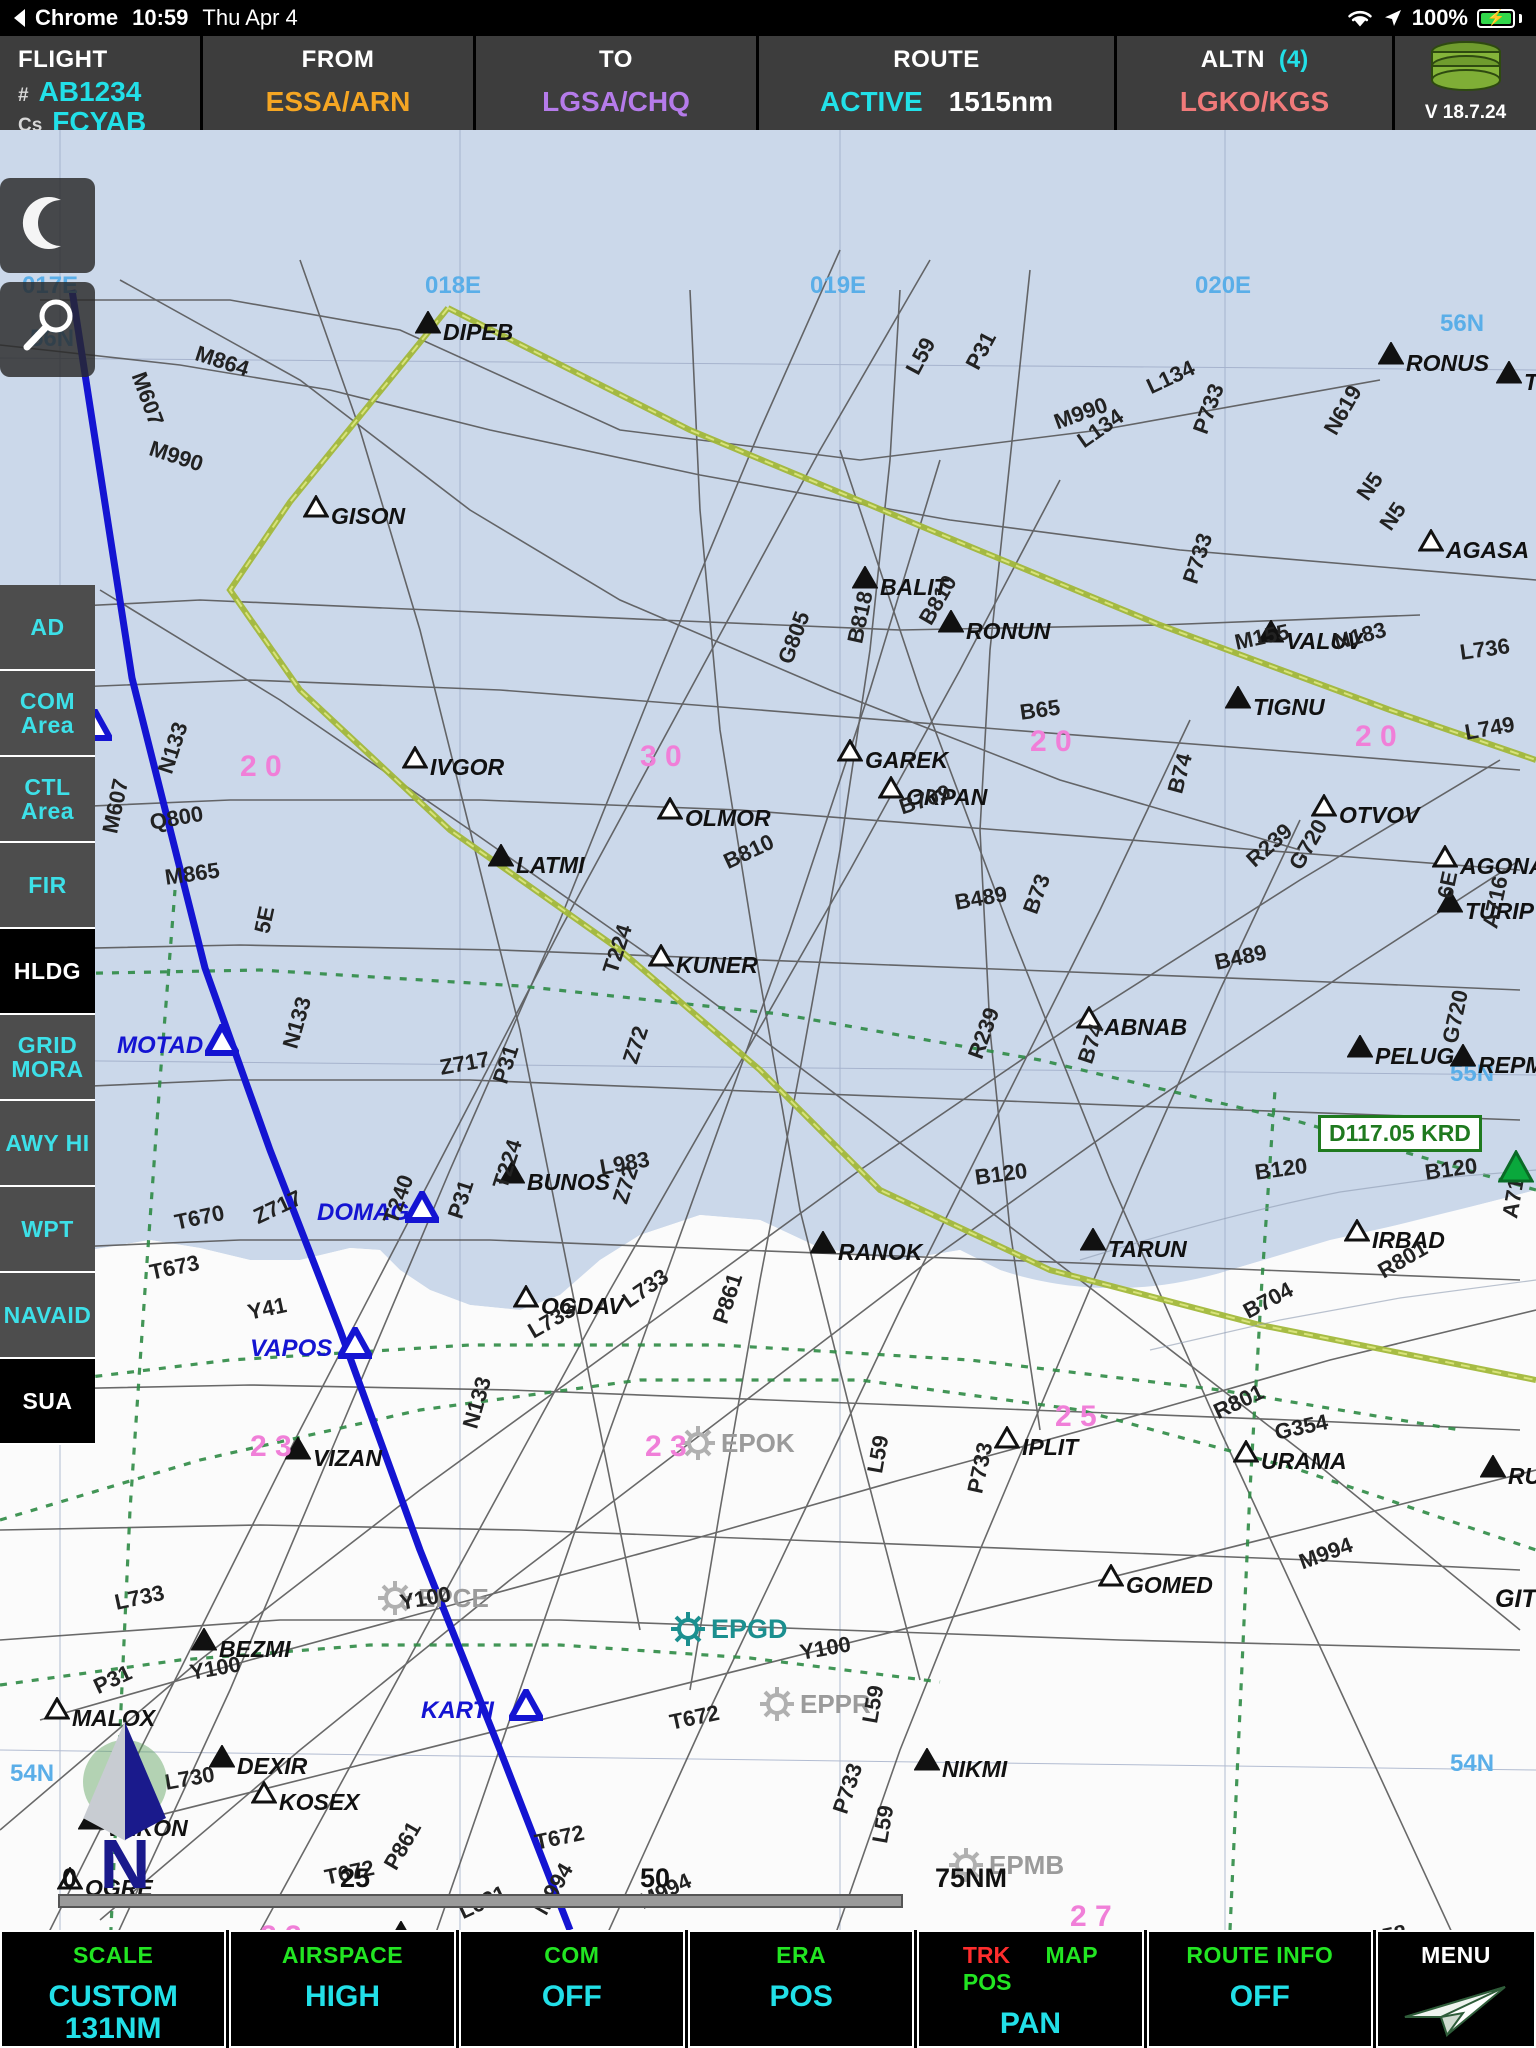 The height and width of the screenshot is (2048, 1536). What do you see at coordinates (572, 1955) in the screenshot?
I see `com-button-label: COM` at bounding box center [572, 1955].